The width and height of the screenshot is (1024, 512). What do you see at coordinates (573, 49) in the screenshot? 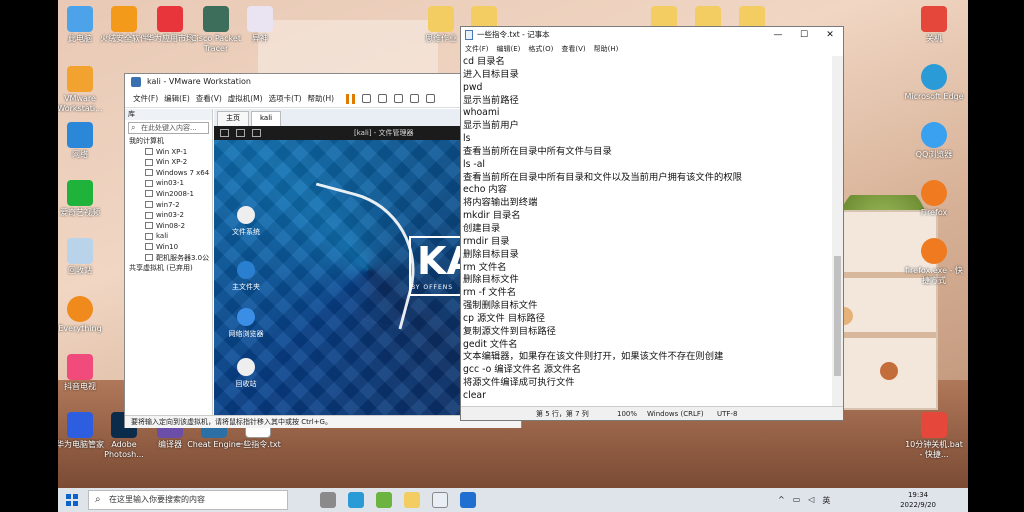
I see `notepad-menu-view: 查看(V)` at bounding box center [573, 49].